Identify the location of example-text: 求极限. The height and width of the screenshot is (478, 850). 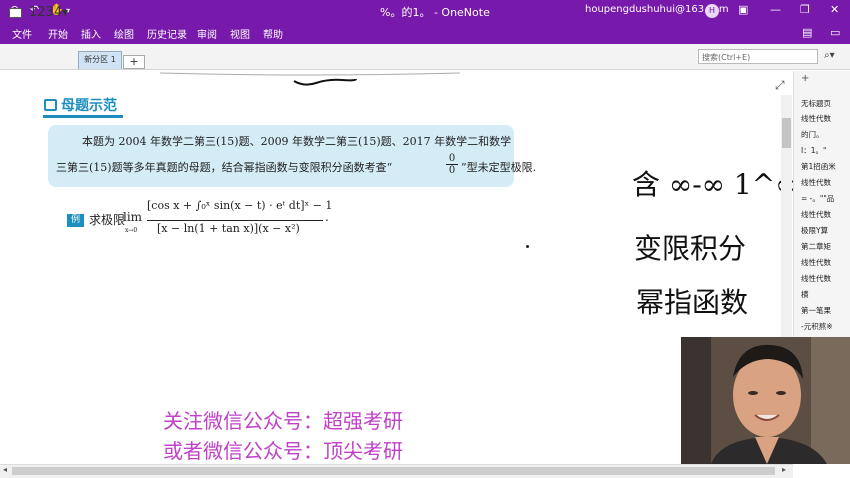
(107, 220).